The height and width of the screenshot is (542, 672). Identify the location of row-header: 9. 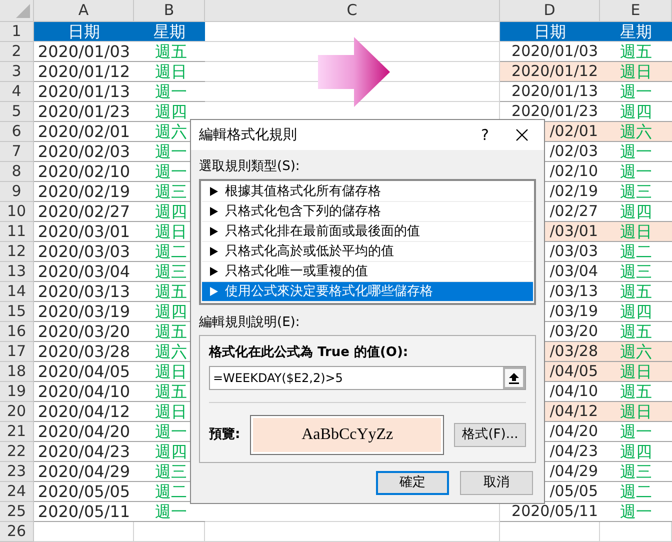
(17, 192).